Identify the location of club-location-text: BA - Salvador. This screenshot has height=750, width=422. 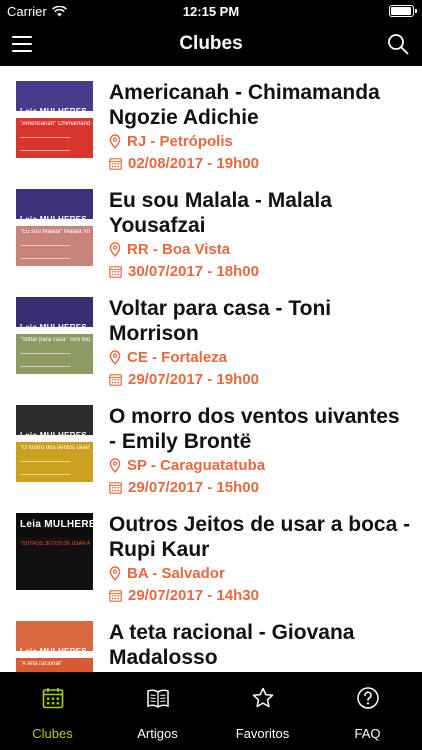
(176, 573).